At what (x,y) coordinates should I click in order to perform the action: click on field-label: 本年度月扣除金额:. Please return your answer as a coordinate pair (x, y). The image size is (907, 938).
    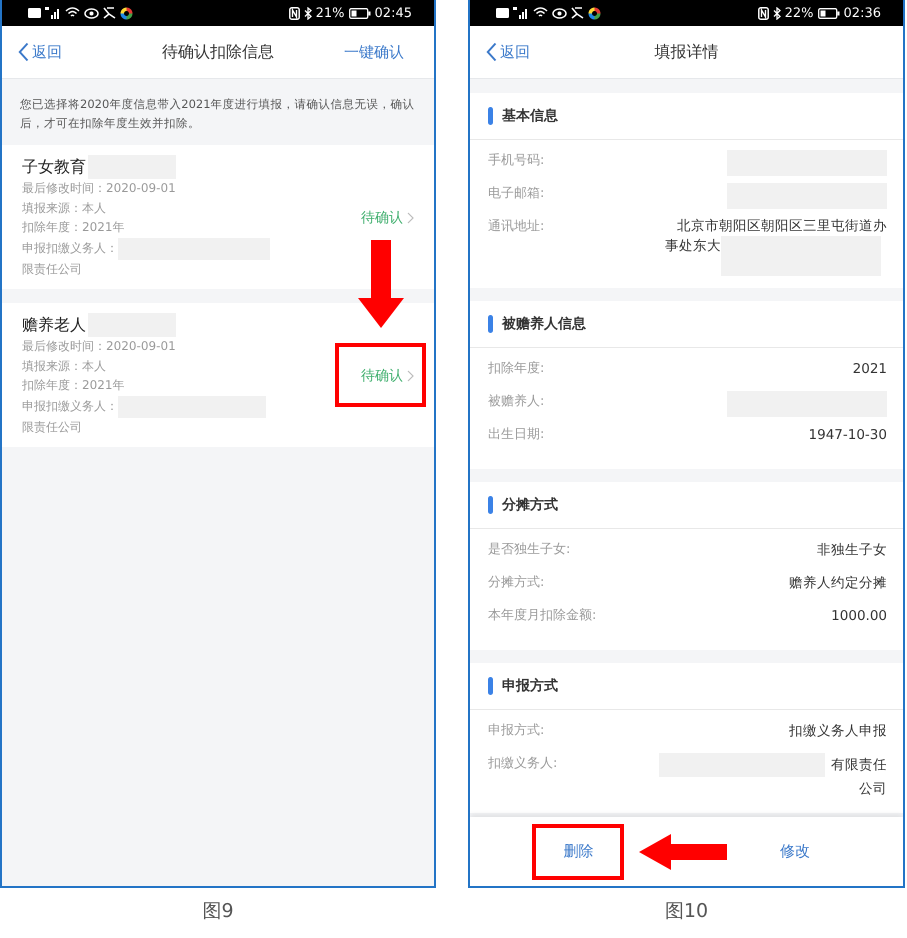
    Looking at the image, I should click on (542, 616).